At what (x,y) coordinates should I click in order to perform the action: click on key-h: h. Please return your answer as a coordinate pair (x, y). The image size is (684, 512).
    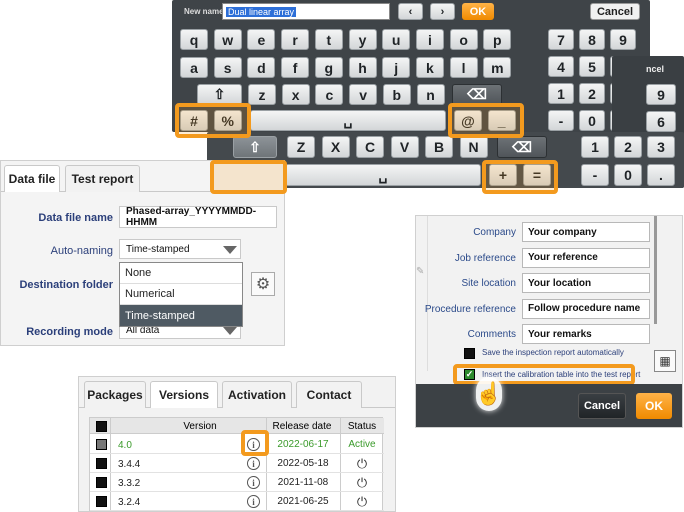
    Looking at the image, I should click on (362, 67).